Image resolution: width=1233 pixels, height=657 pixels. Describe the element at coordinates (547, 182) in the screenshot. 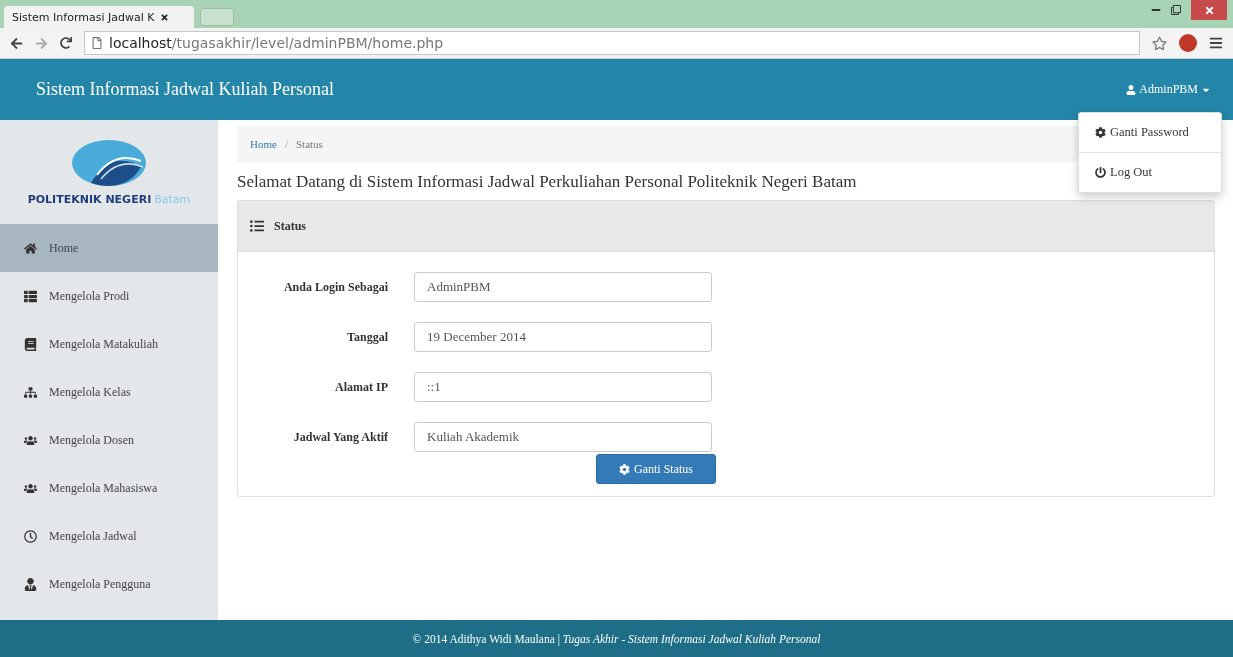

I see `page-heading: Selamat Datang di Sistem Informasi Jadwal Perkuliahan Personal Politeknik Negeri Batam` at that location.